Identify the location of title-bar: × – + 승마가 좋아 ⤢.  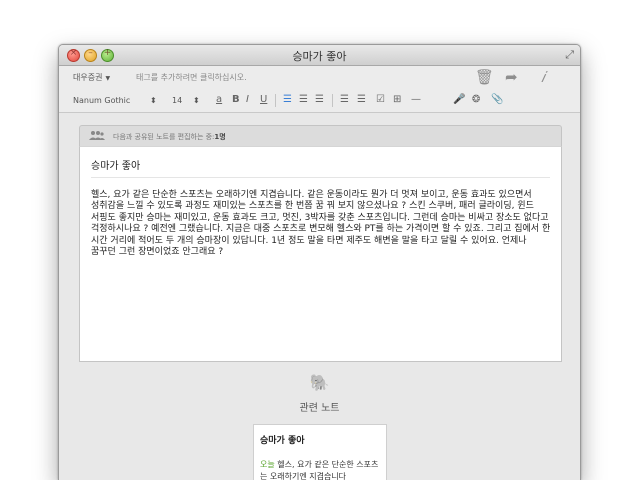
(319, 55).